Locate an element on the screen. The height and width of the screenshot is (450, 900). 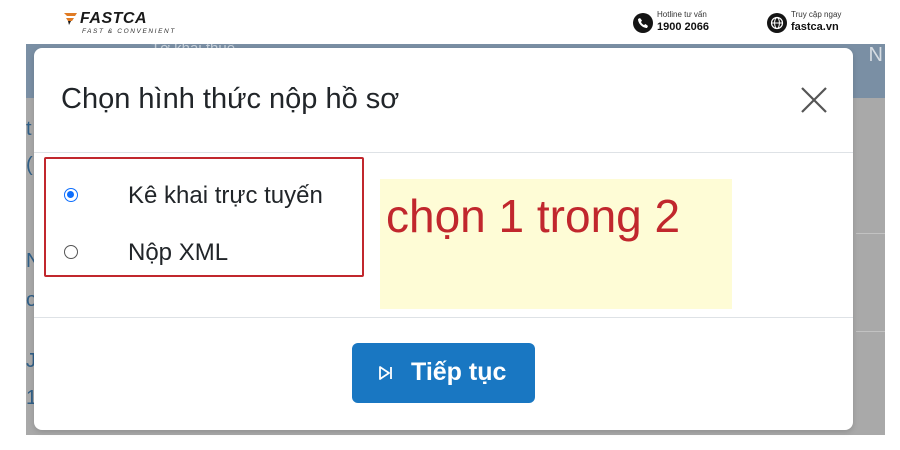
dialog-title: Chọn hình thức nộp hồ sơ is located at coordinates (230, 99).